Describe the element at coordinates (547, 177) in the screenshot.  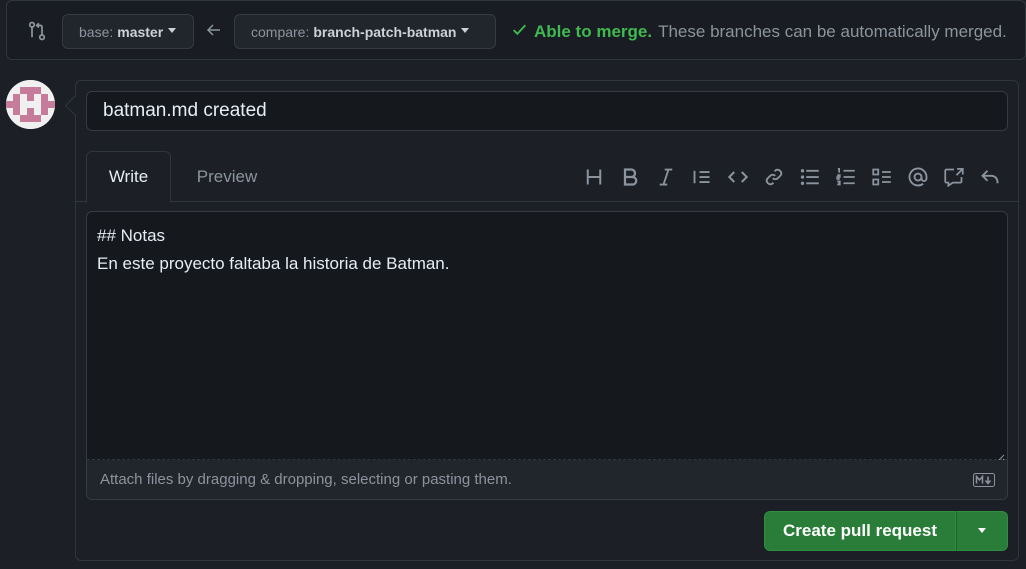
I see `editor-tab-bar: Write Preview` at that location.